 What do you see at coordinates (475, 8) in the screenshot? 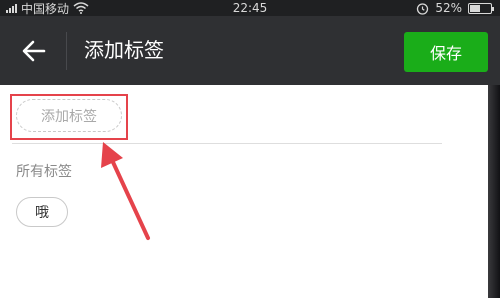
I see `battery-fill` at bounding box center [475, 8].